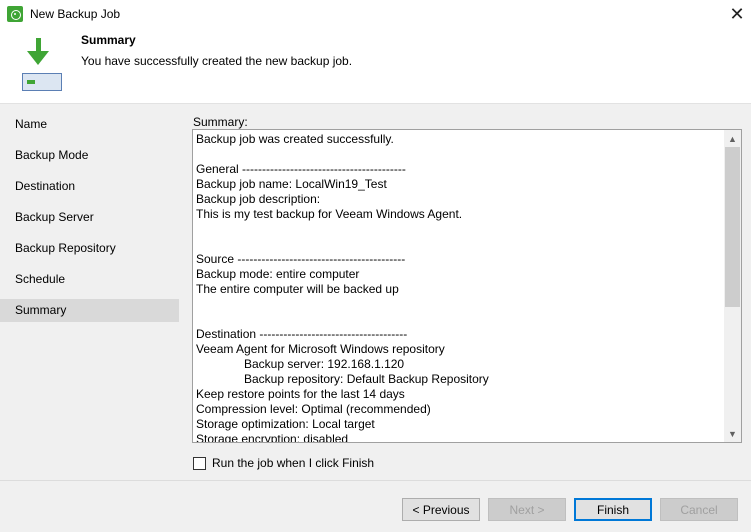 The width and height of the screenshot is (751, 532). I want to click on summary-line: Compression level: Optimal (recommended), so click(313, 409).